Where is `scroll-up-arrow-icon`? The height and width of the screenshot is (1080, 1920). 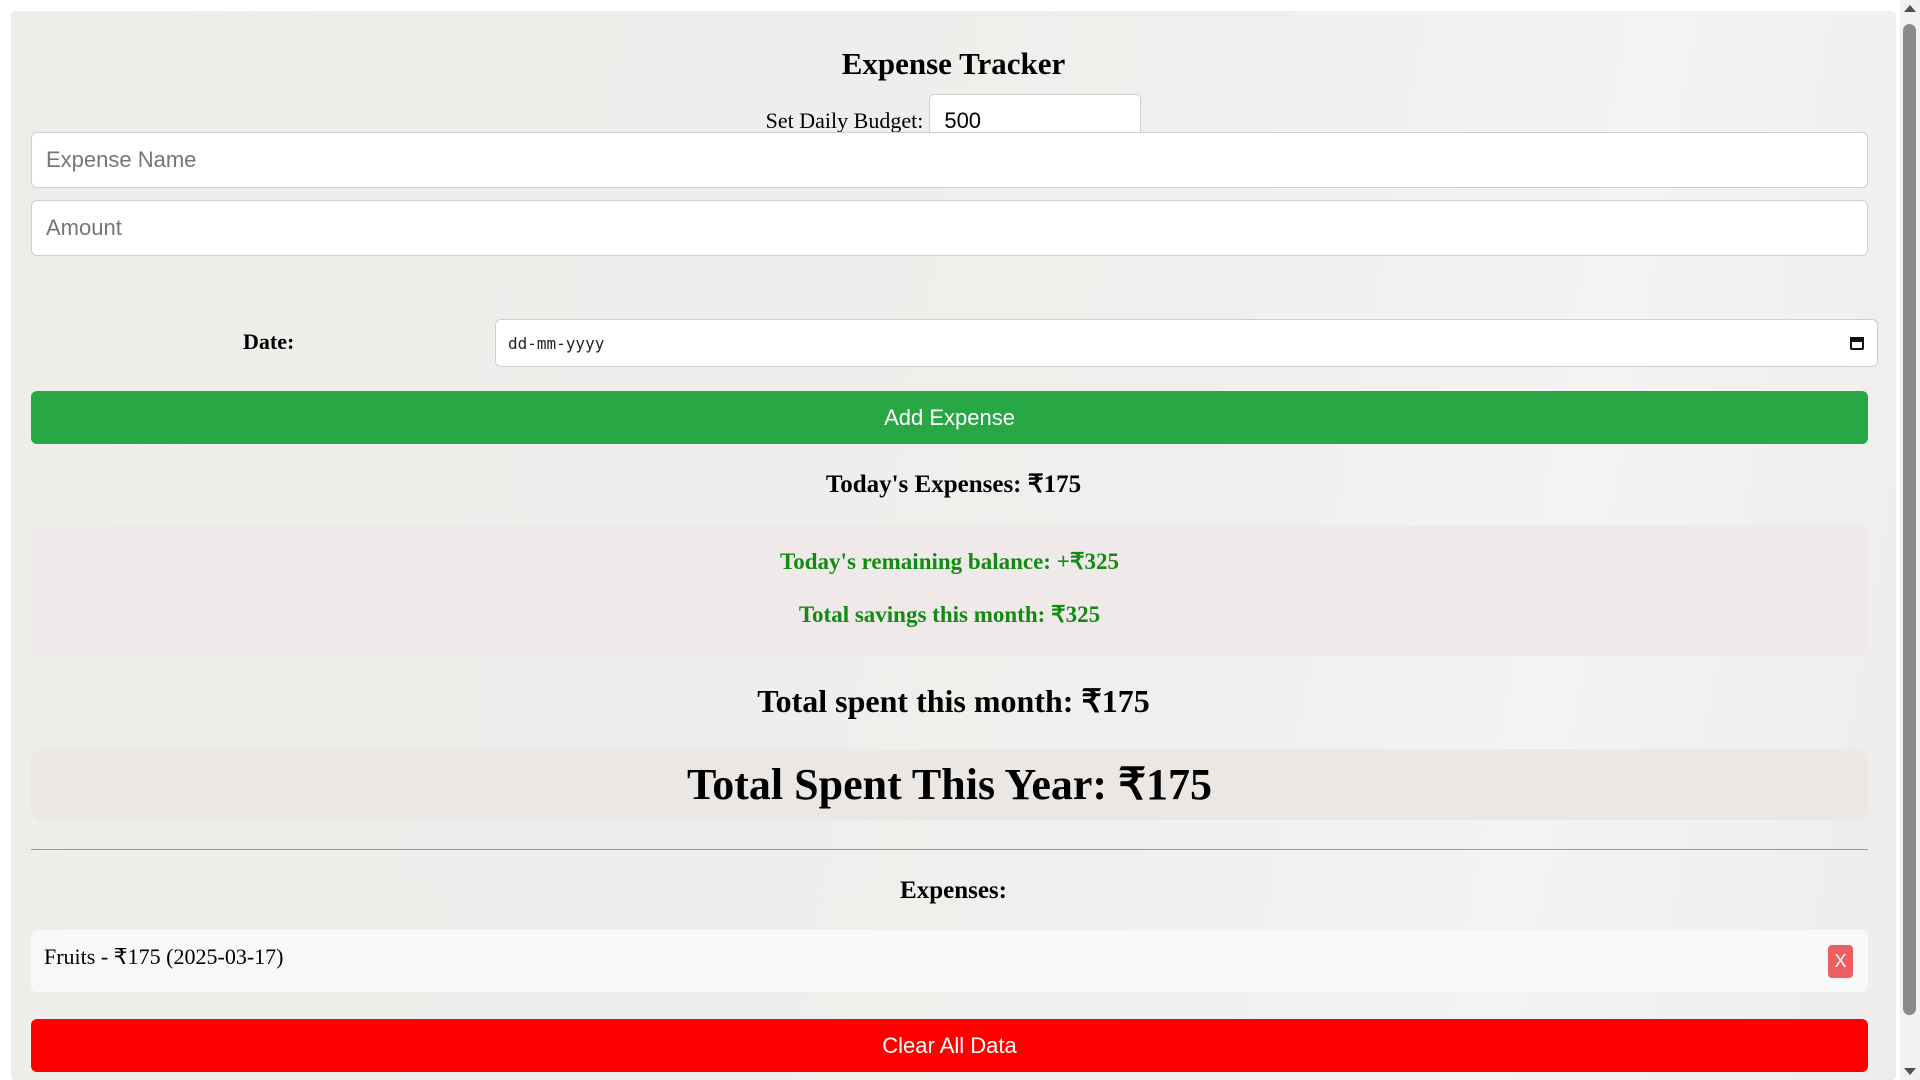
scroll-up-arrow-icon is located at coordinates (1910, 8).